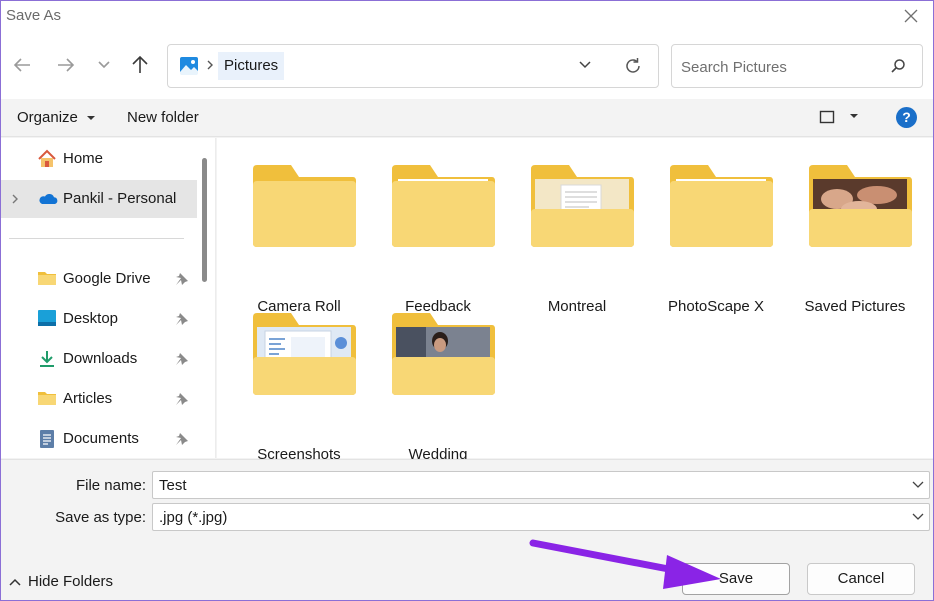 This screenshot has height=601, width=934. What do you see at coordinates (47, 359) in the screenshot?
I see `download-arrow-icon` at bounding box center [47, 359].